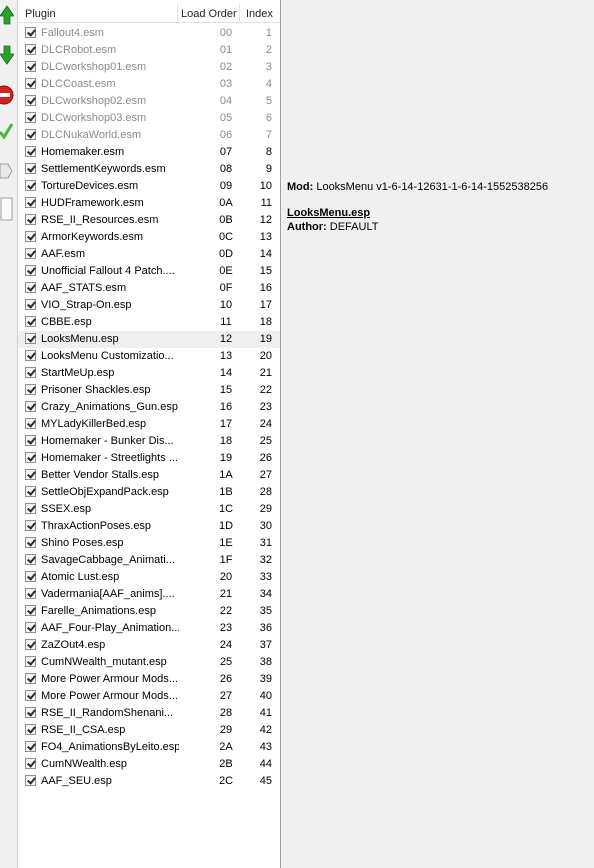  I want to click on plugin-row: Prisoner Shackles.esp 15 22, so click(149, 390).